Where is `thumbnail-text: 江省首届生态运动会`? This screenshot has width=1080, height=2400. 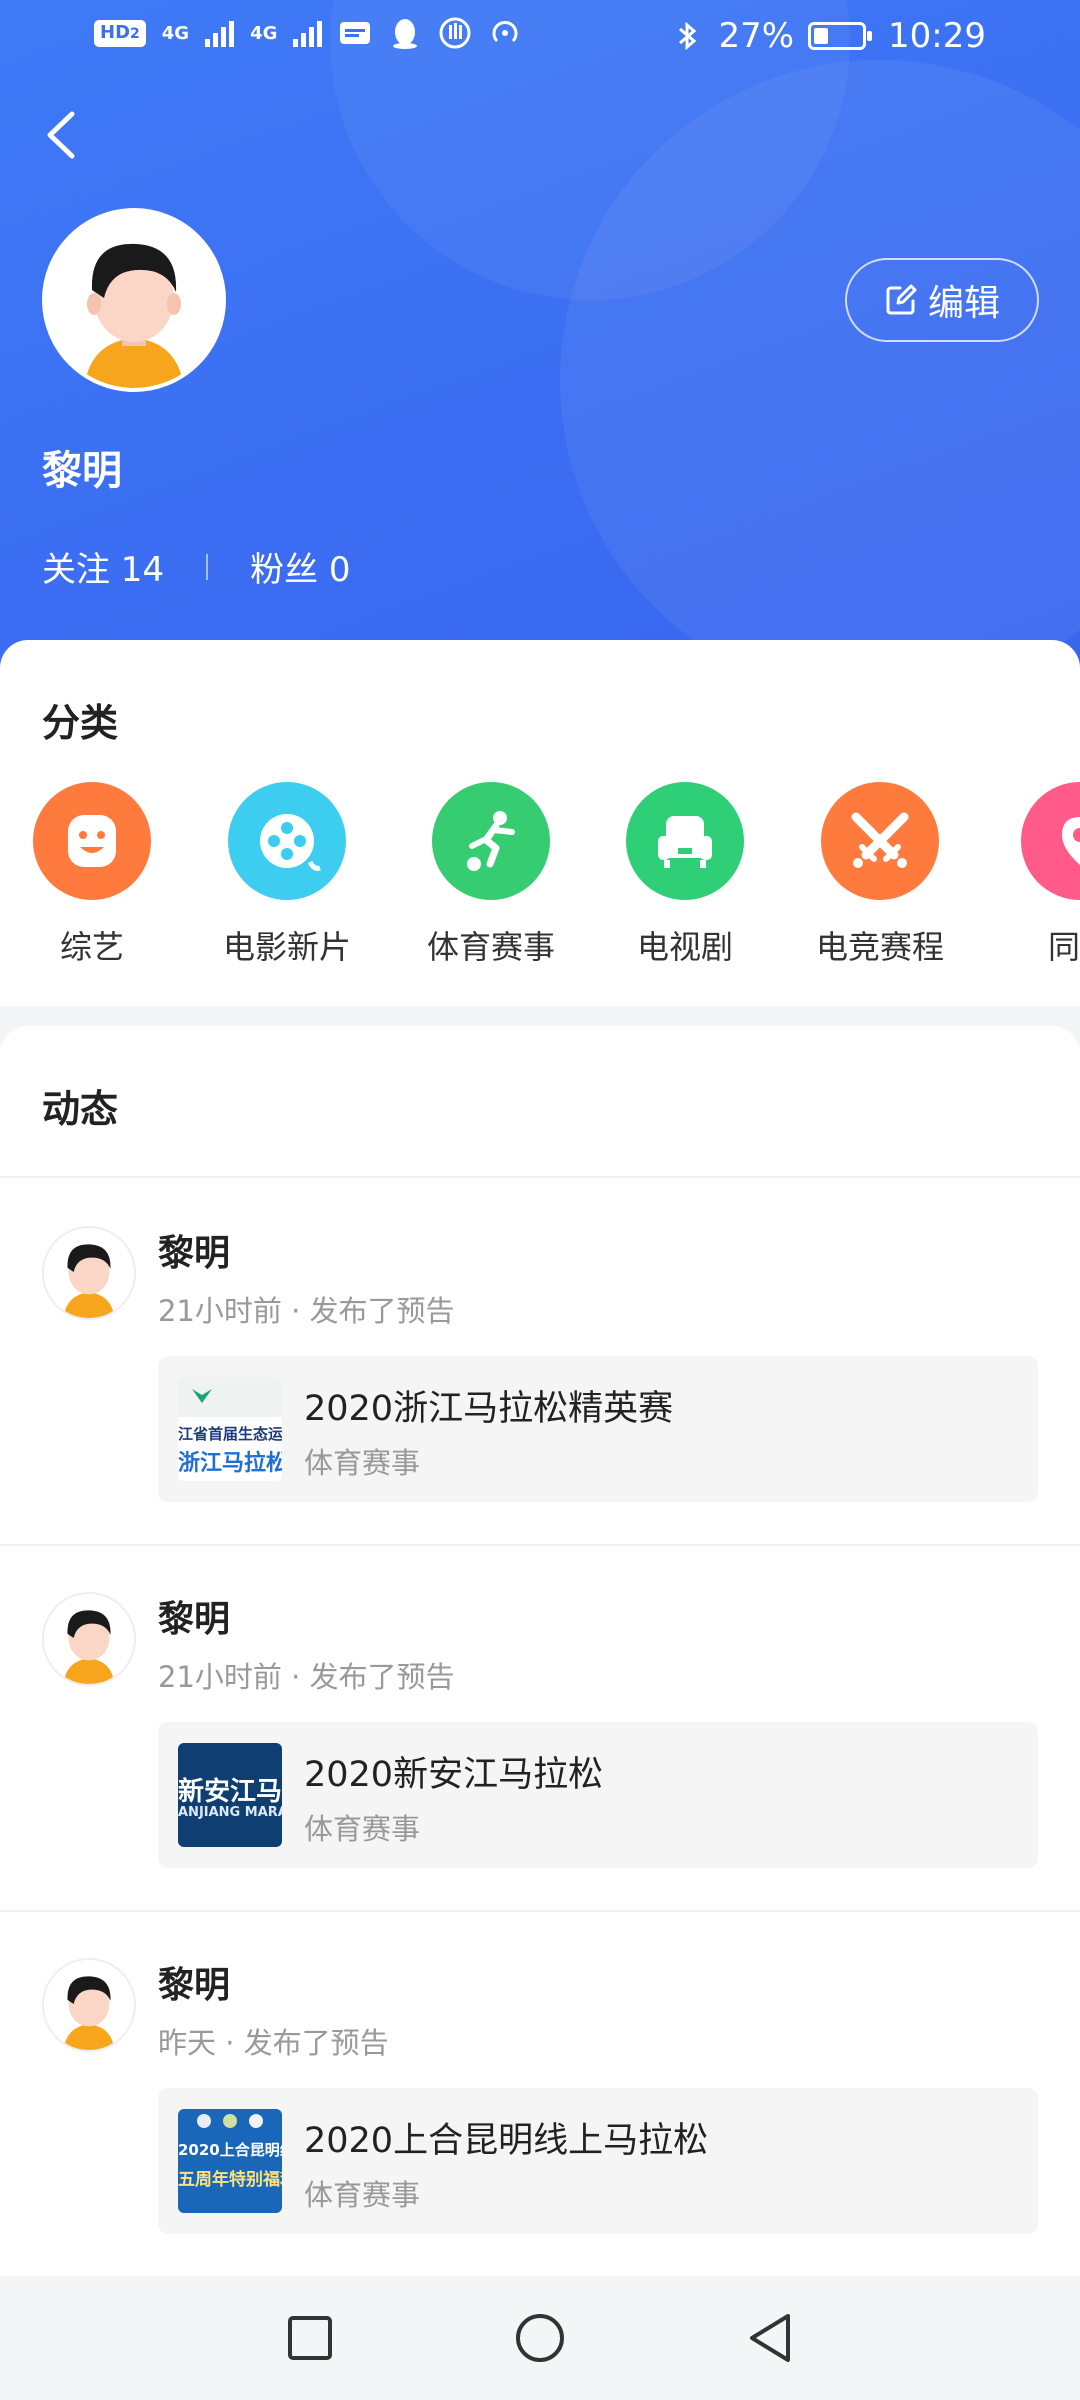
thumbnail-text: 江省首届生态运动会 is located at coordinates (230, 1434).